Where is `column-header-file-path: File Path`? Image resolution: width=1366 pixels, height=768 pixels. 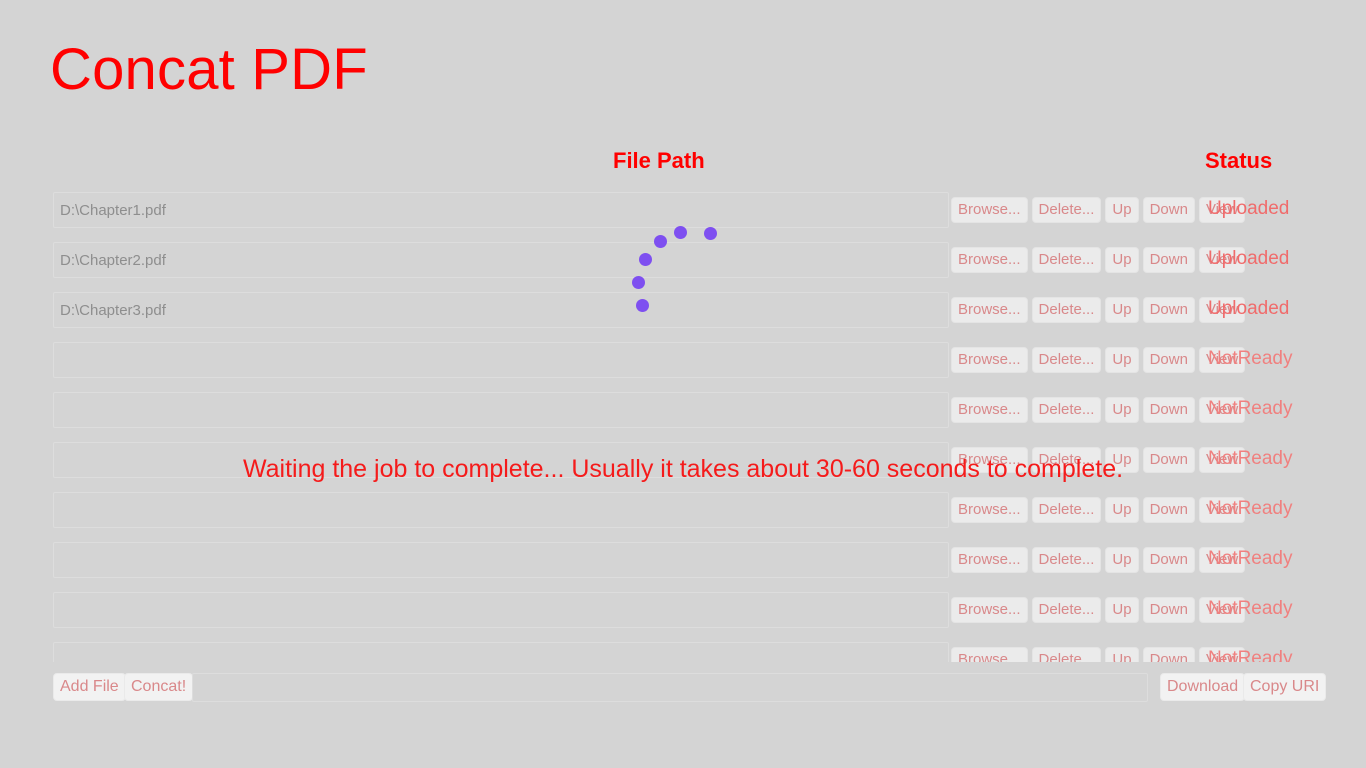
column-header-file-path: File Path is located at coordinates (659, 160).